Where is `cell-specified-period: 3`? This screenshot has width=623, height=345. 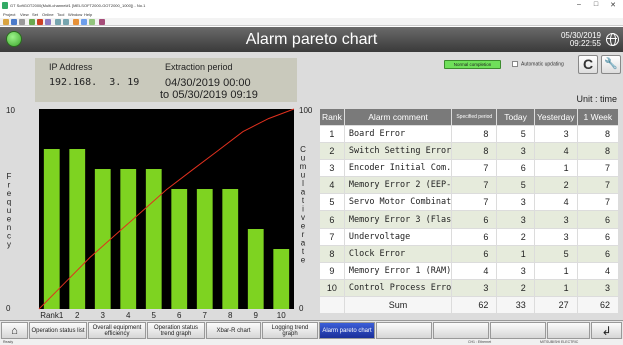
cell-specified-period: 3 is located at coordinates (474, 287).